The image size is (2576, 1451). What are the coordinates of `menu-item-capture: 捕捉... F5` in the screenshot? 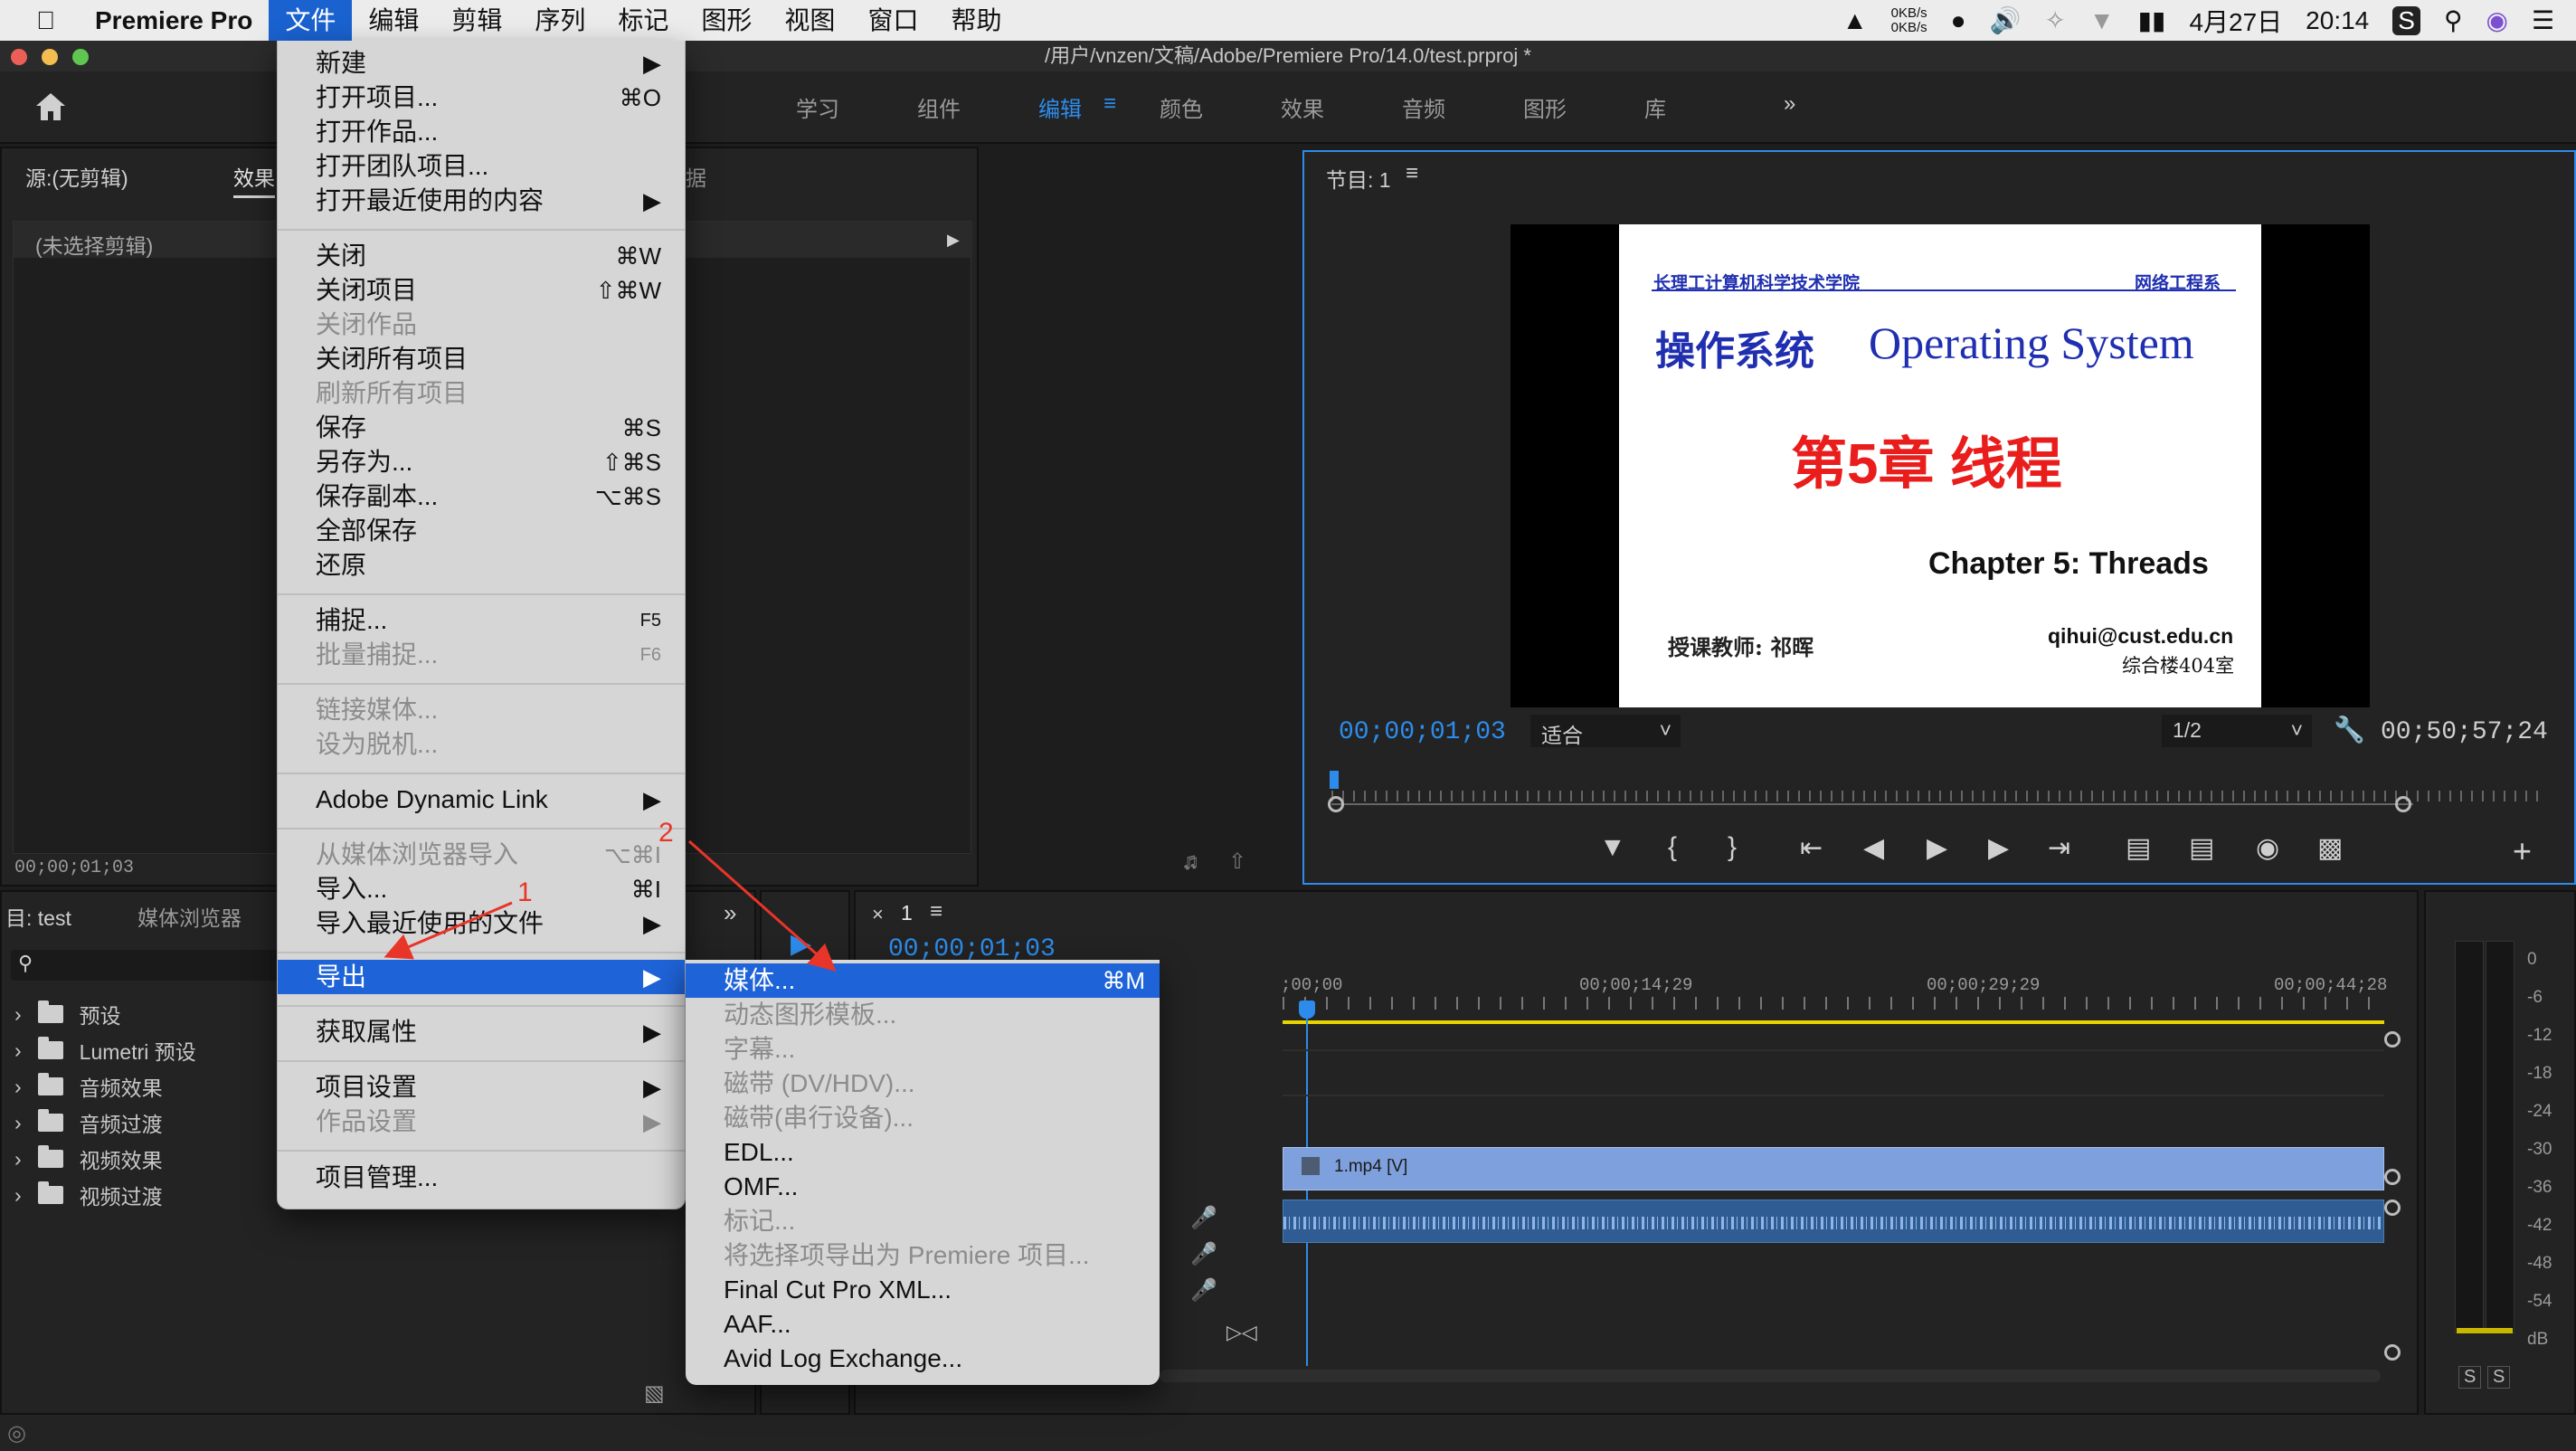 It's located at (481, 620).